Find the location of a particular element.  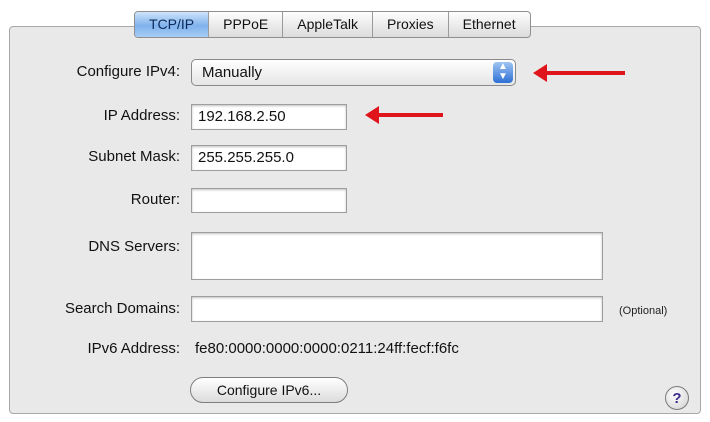

help-icon: ? is located at coordinates (677, 398).